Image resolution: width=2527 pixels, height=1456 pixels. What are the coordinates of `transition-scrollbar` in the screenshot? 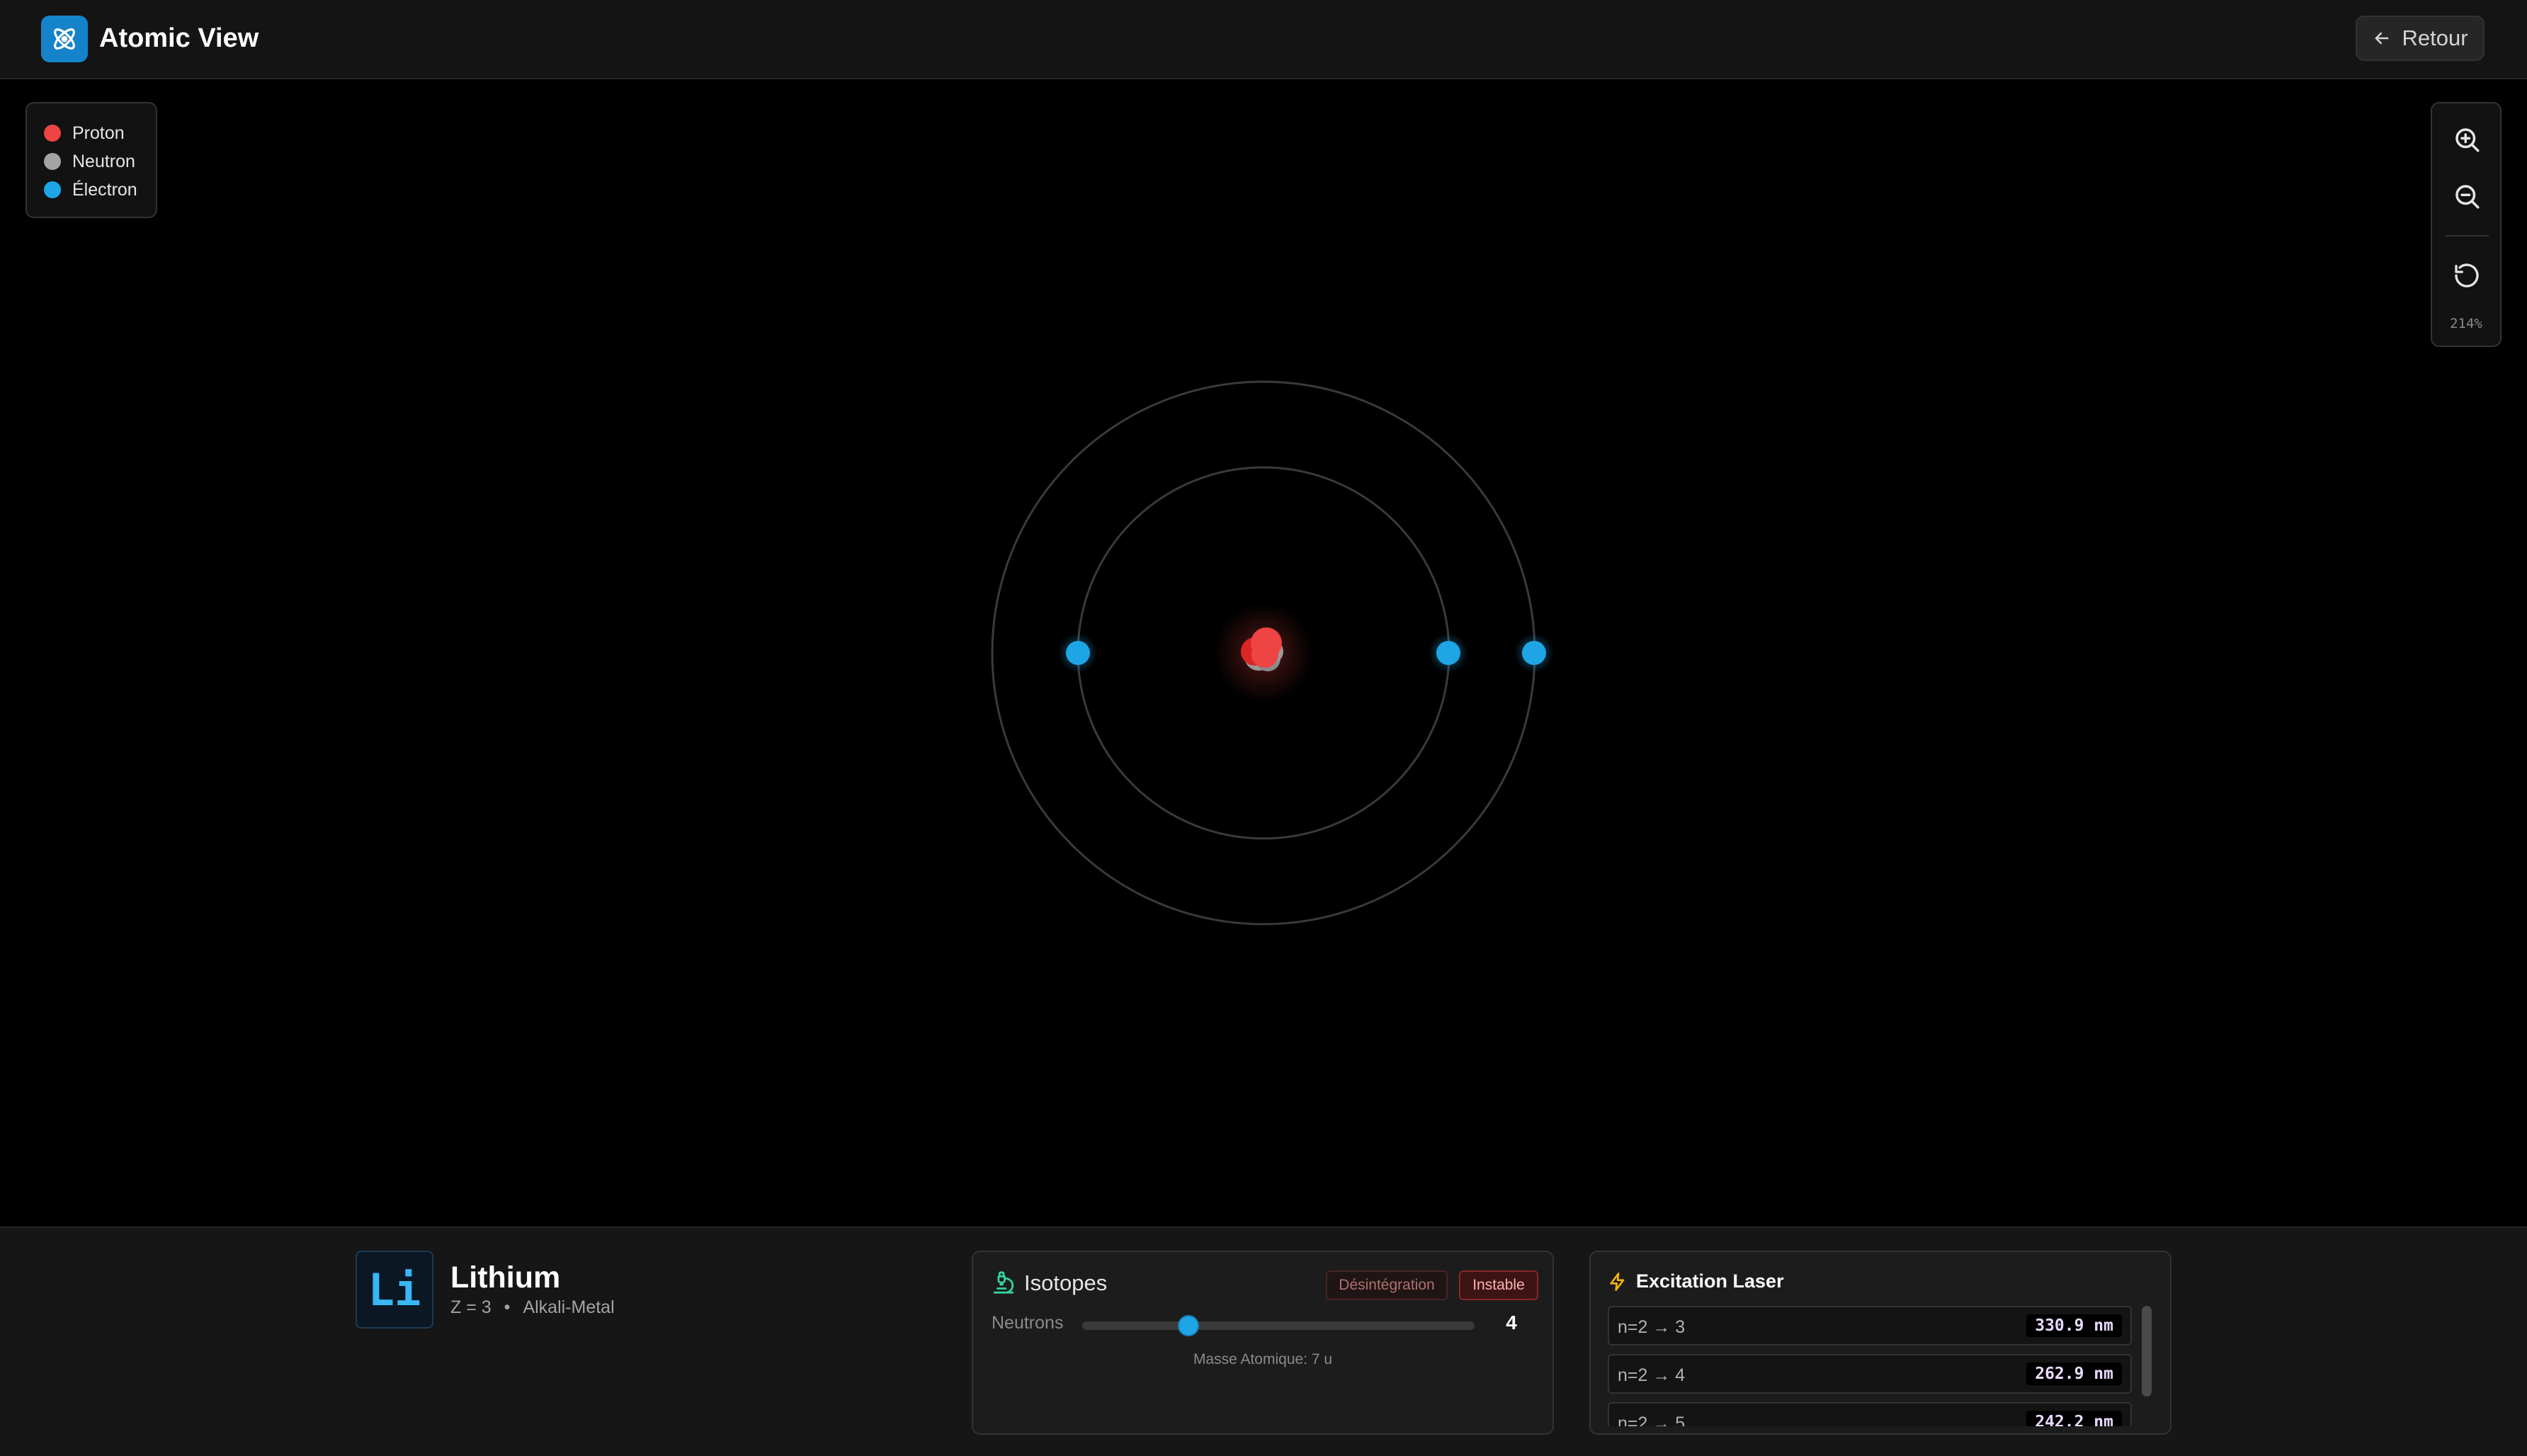 It's located at (2147, 1351).